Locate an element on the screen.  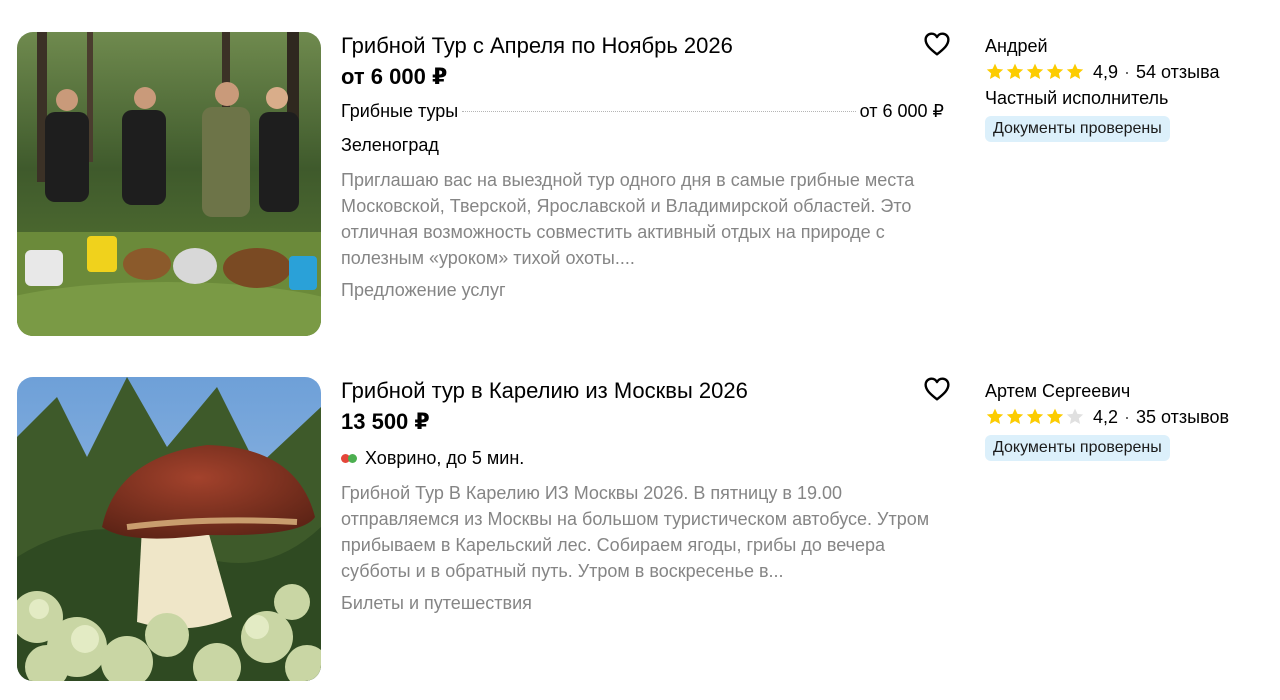
listing-price: от 6 000 ₽ is located at coordinates (394, 76).